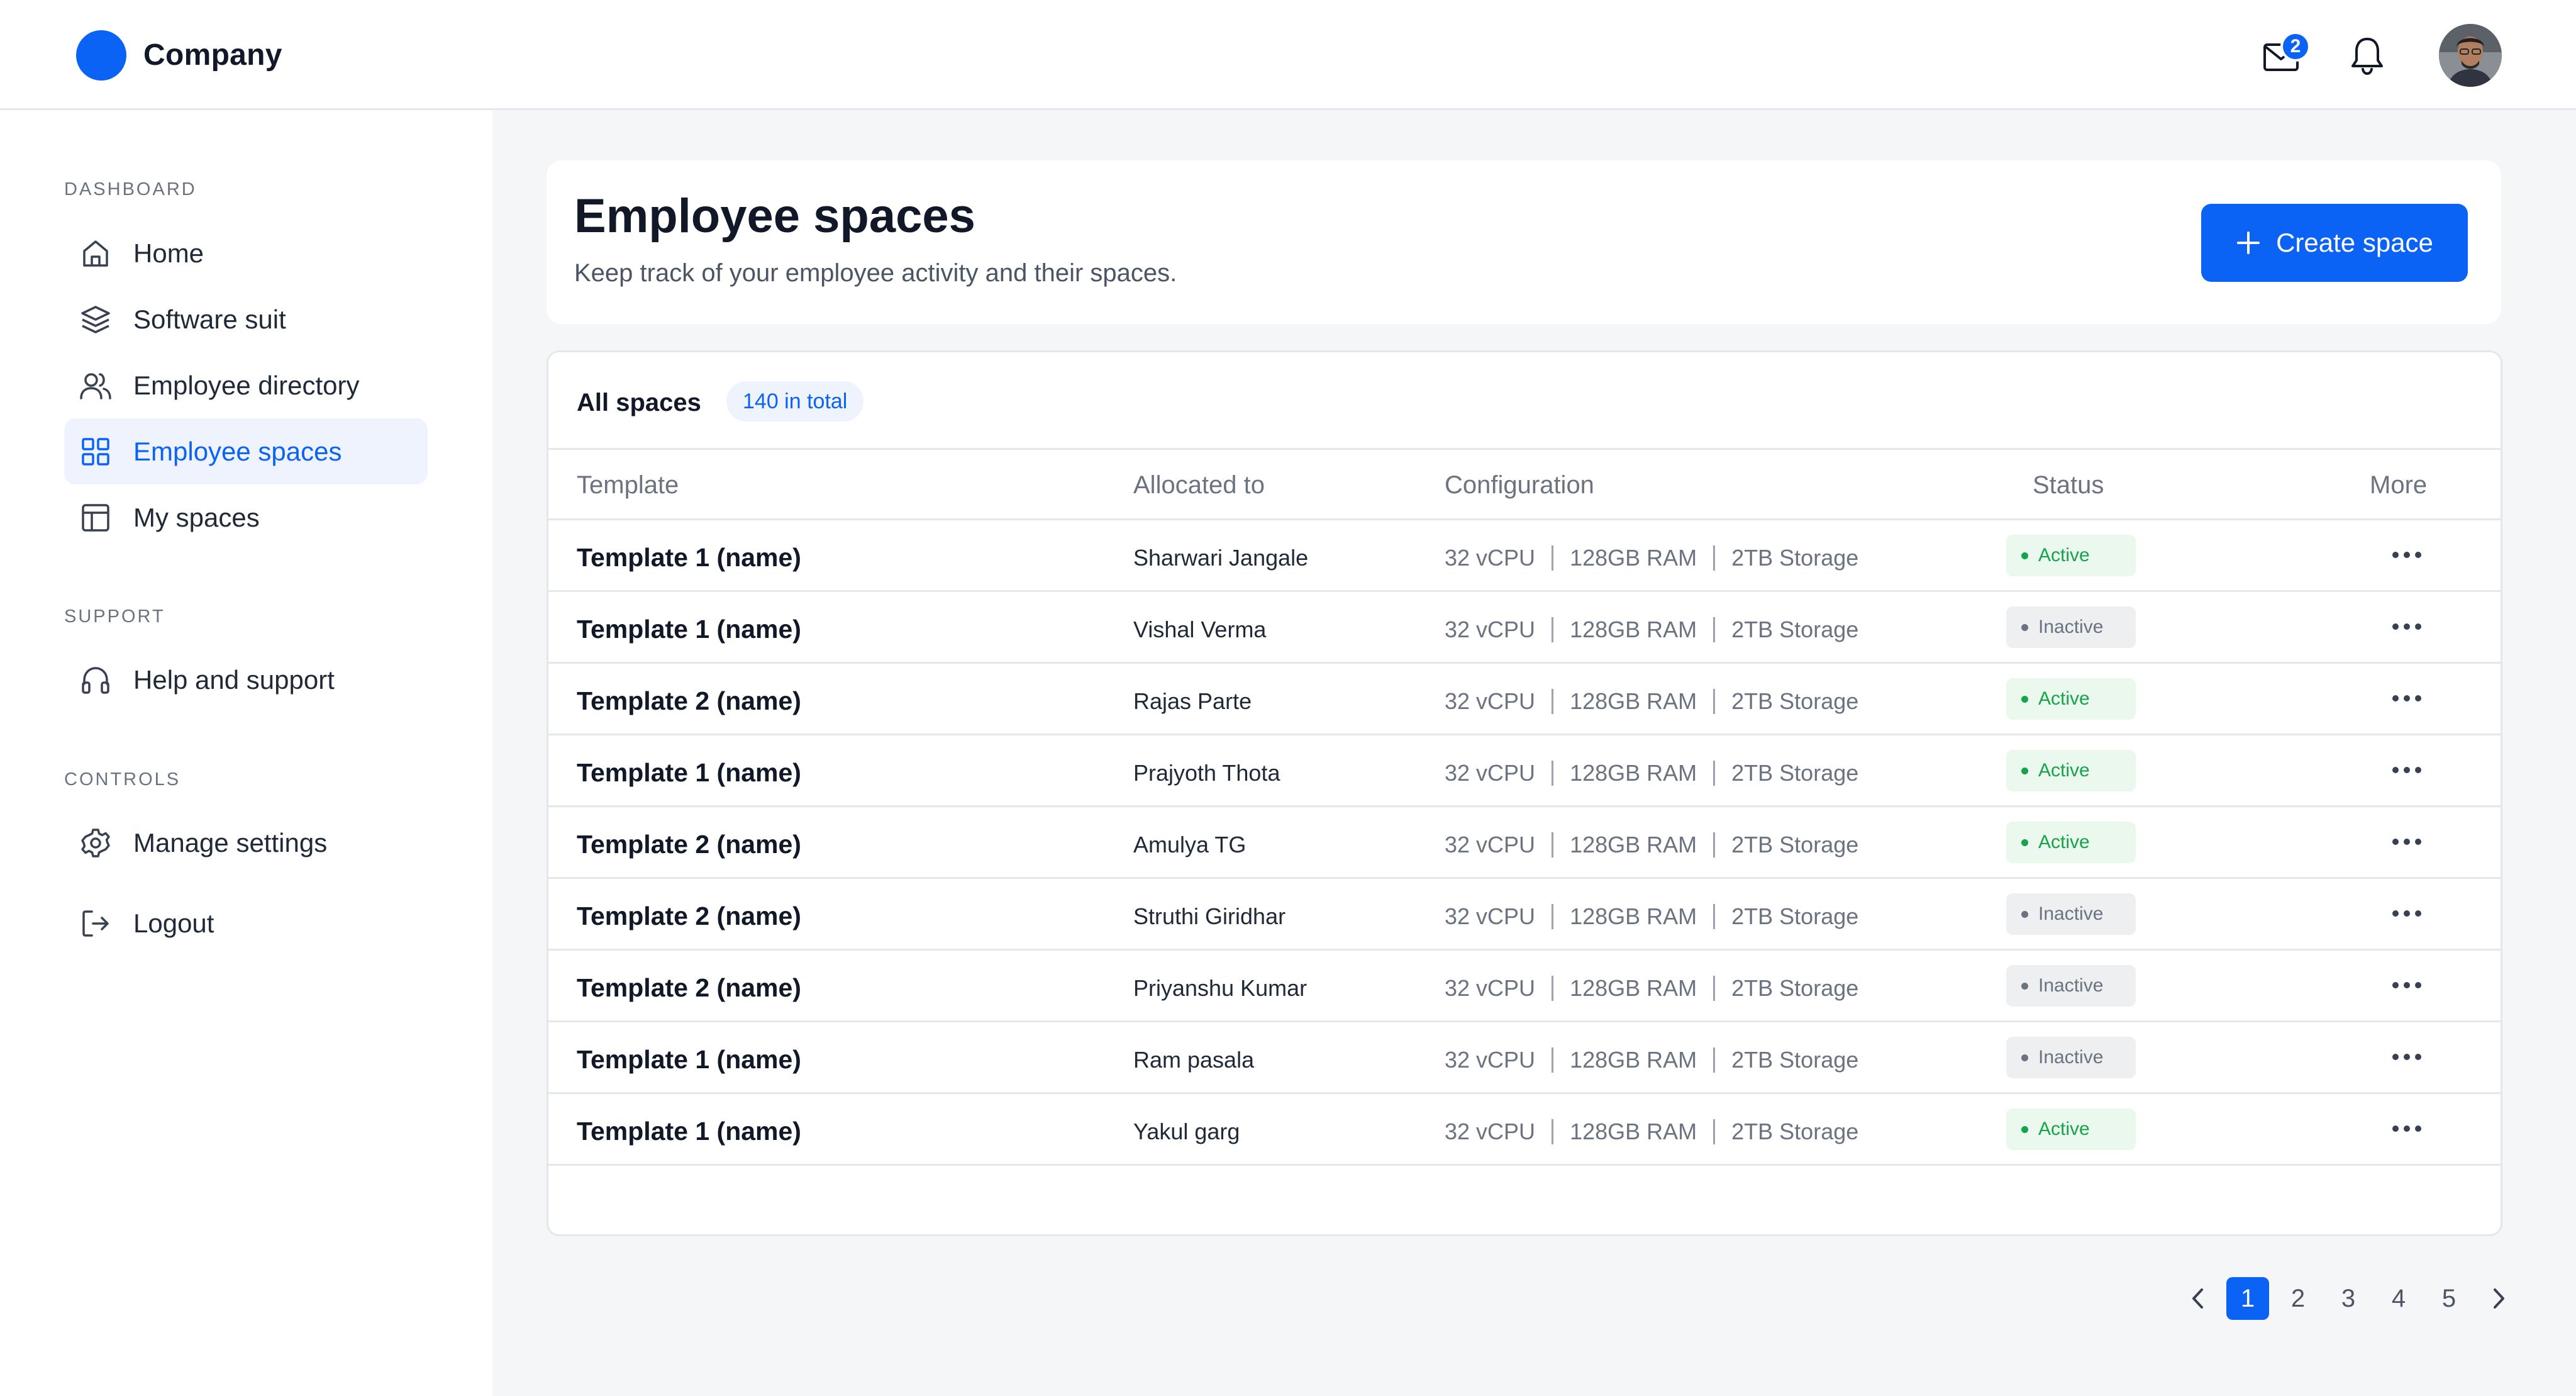 This screenshot has width=2576, height=1396. What do you see at coordinates (2348, 1299) in the screenshot?
I see `page-3-button: 3` at bounding box center [2348, 1299].